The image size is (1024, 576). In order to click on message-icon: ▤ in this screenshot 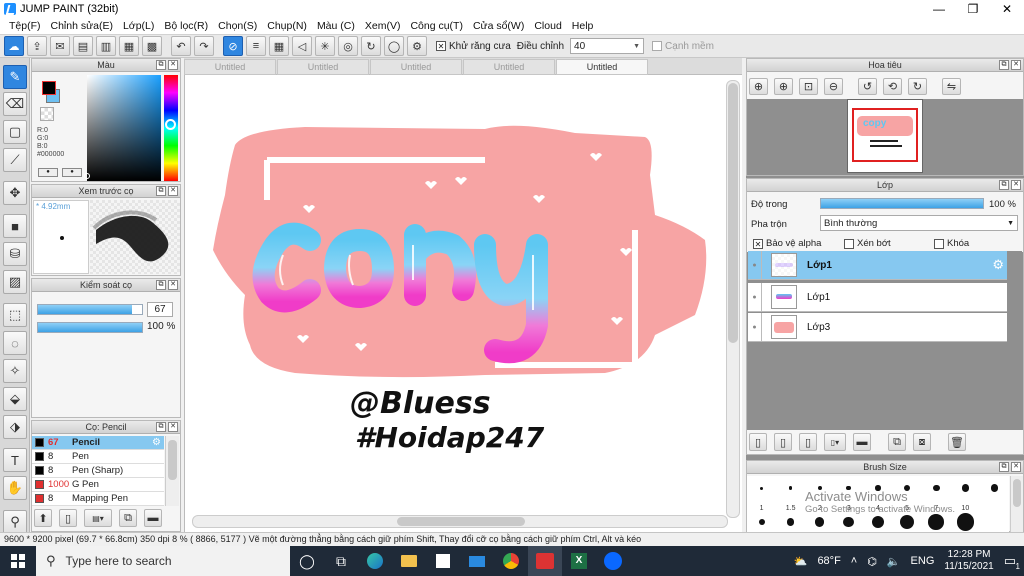, I will do `click(83, 46)`.